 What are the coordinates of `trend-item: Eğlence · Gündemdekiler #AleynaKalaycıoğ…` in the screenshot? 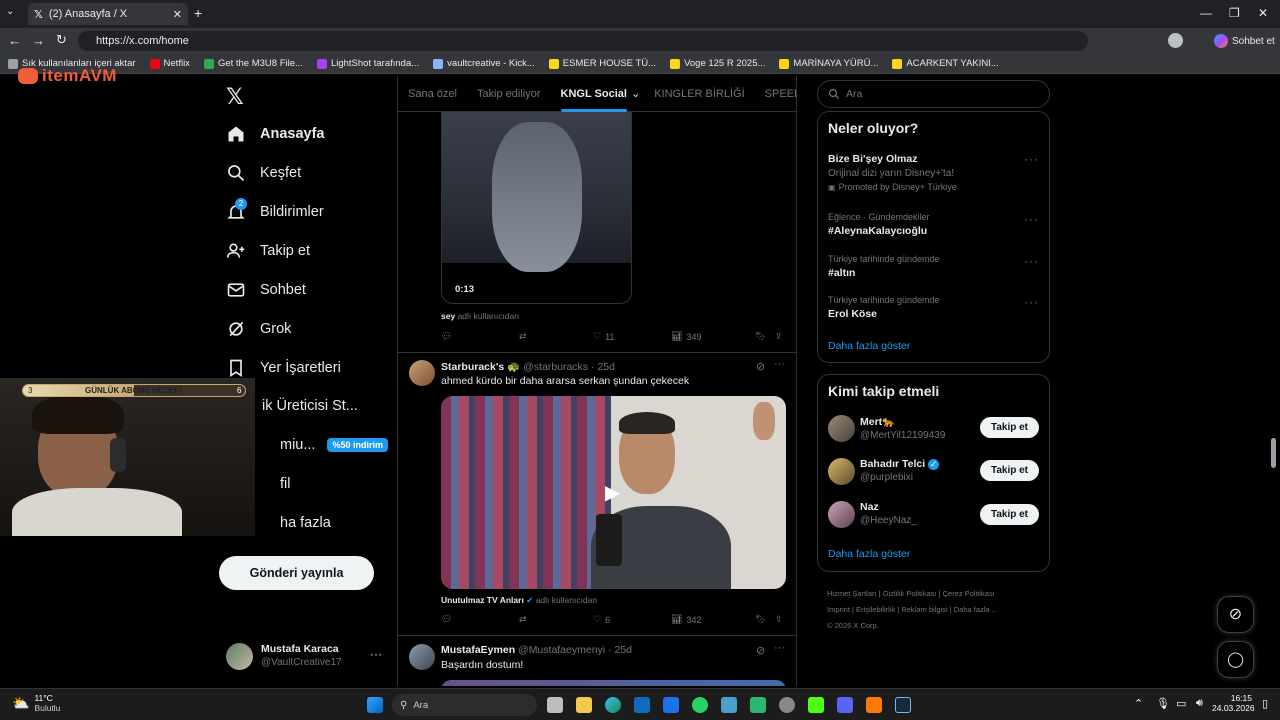 It's located at (879, 224).